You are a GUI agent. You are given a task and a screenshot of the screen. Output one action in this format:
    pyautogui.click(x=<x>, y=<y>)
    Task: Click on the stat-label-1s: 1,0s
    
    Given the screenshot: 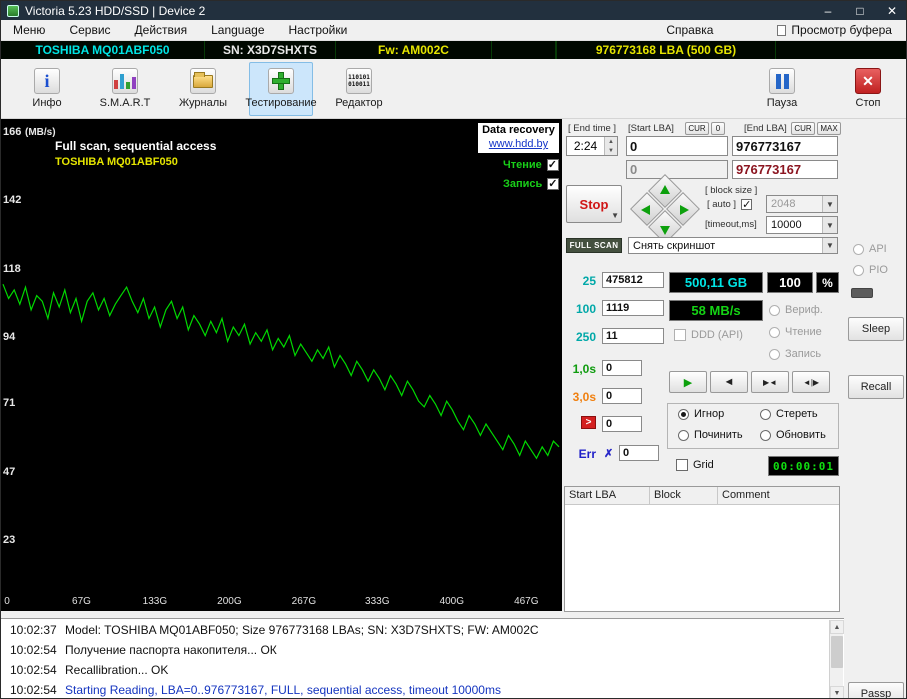 What is the action you would take?
    pyautogui.click(x=584, y=369)
    